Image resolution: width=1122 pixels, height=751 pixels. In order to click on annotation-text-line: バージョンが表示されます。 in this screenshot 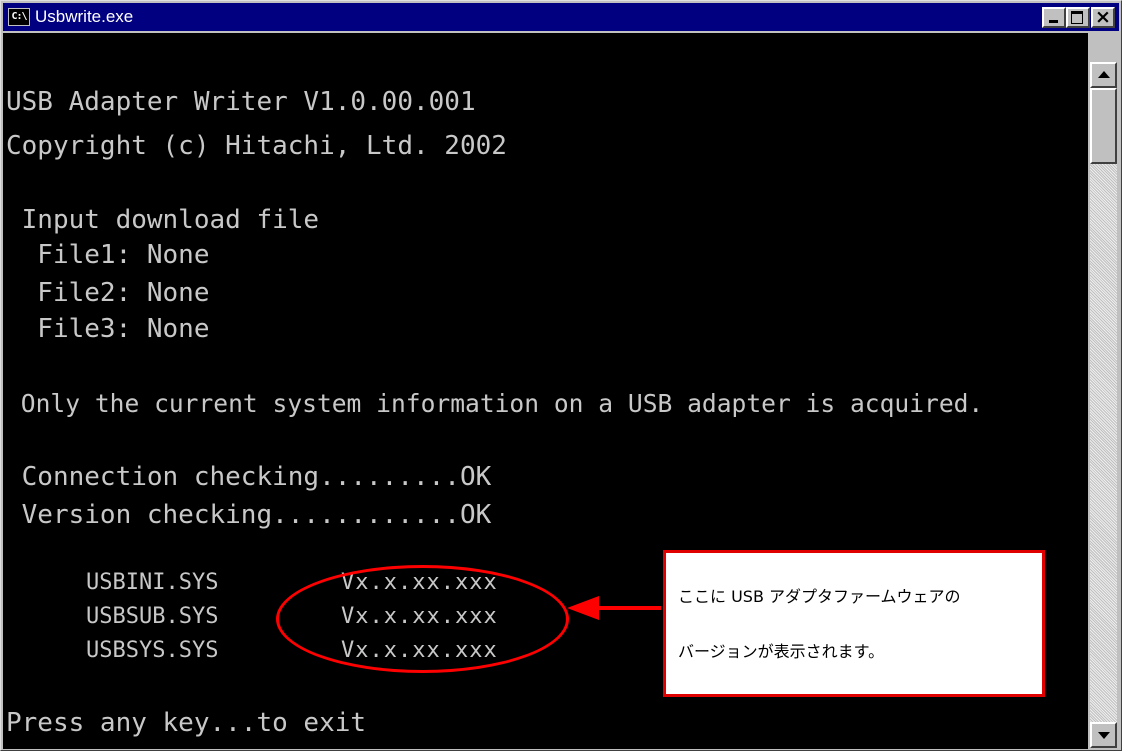, I will do `click(781, 651)`.